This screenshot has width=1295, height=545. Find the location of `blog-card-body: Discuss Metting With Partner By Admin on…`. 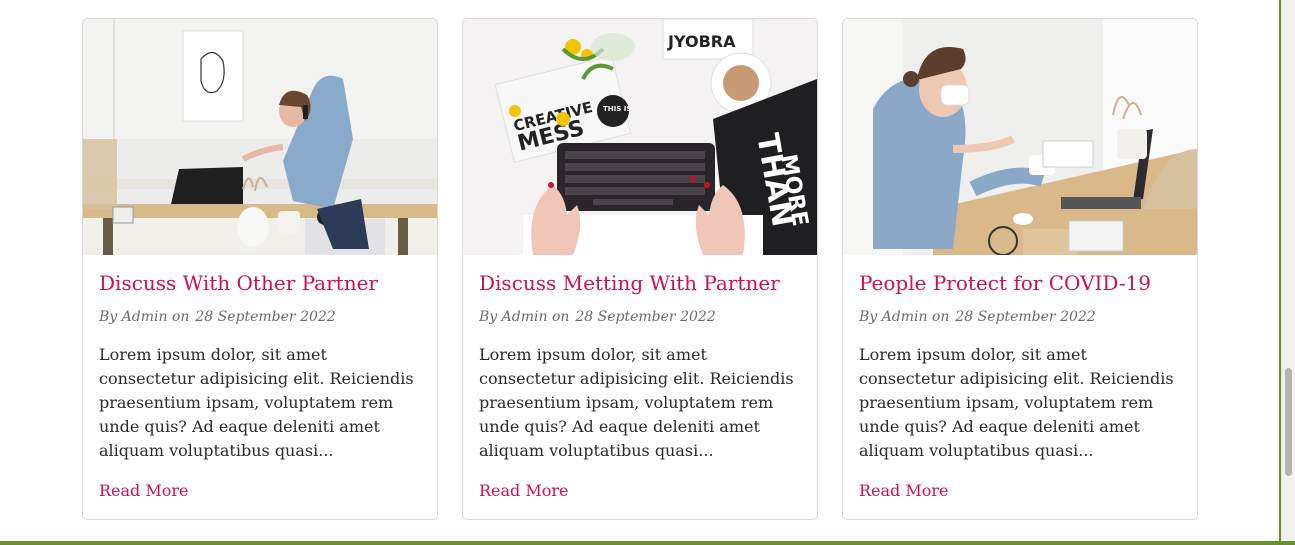

blog-card-body: Discuss Metting With Partner By Admin on… is located at coordinates (640, 379).